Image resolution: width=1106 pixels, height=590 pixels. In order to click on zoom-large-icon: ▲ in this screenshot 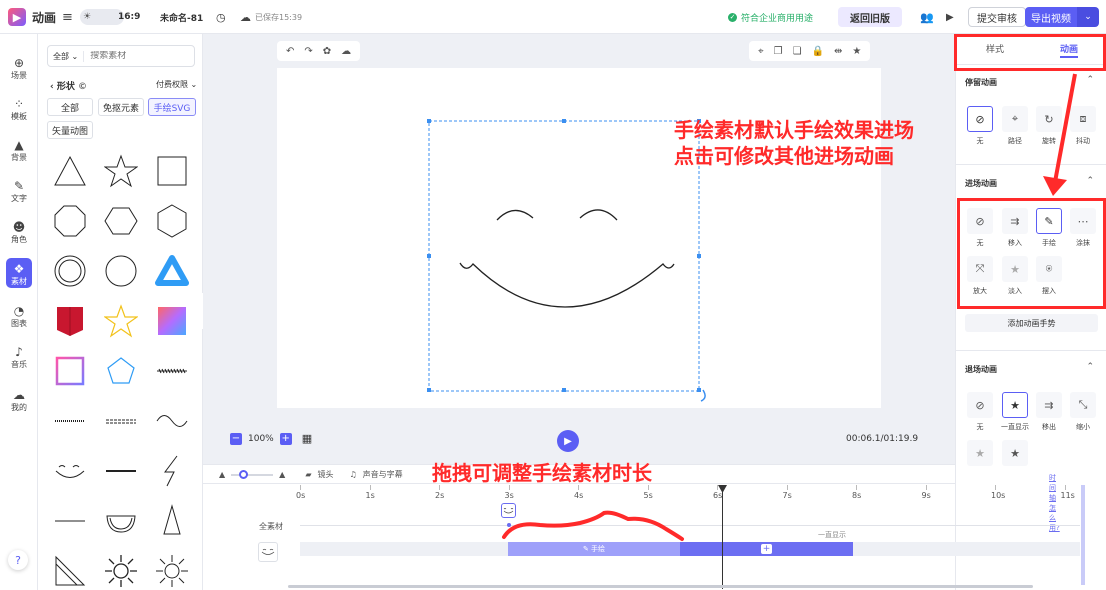, I will do `click(282, 474)`.